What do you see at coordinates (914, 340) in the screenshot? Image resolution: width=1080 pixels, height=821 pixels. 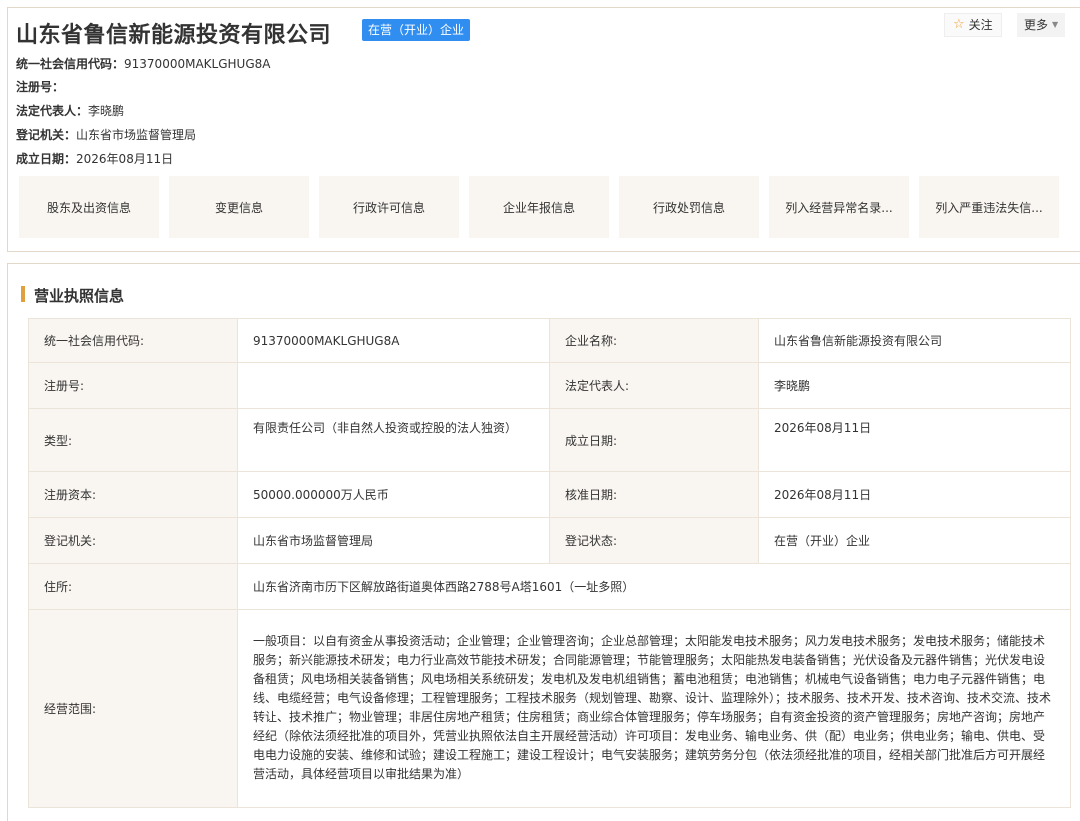 I see `company-name-value: 山东省鲁信新能源投资有限公司` at bounding box center [914, 340].